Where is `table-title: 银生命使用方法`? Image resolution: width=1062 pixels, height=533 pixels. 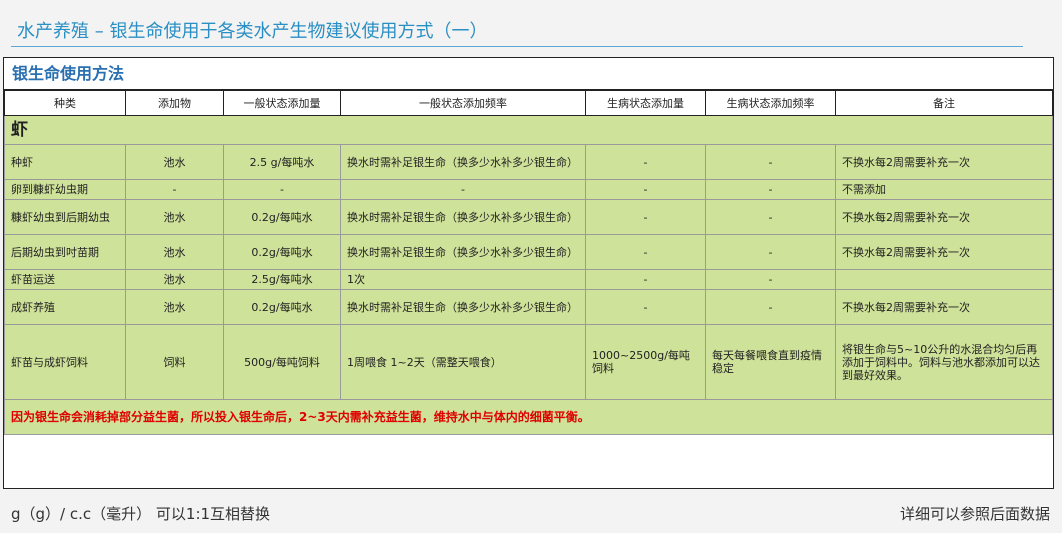
table-title: 银生命使用方法 is located at coordinates (528, 74).